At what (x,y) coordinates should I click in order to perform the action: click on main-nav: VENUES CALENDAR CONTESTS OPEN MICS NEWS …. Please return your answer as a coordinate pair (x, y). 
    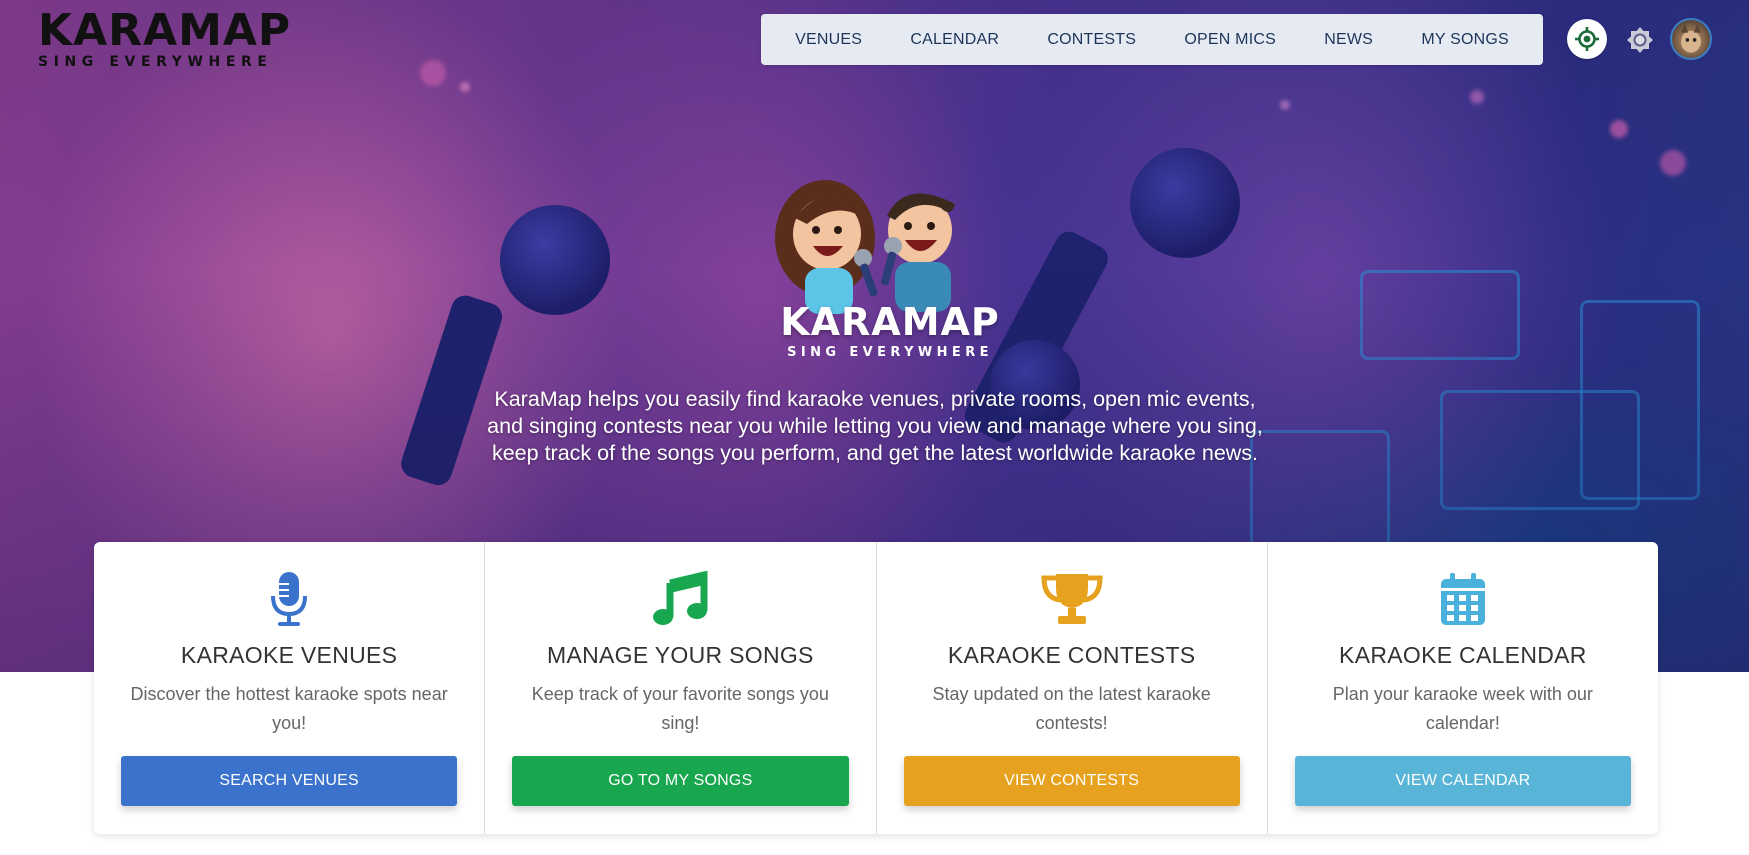
    Looking at the image, I should click on (1152, 39).